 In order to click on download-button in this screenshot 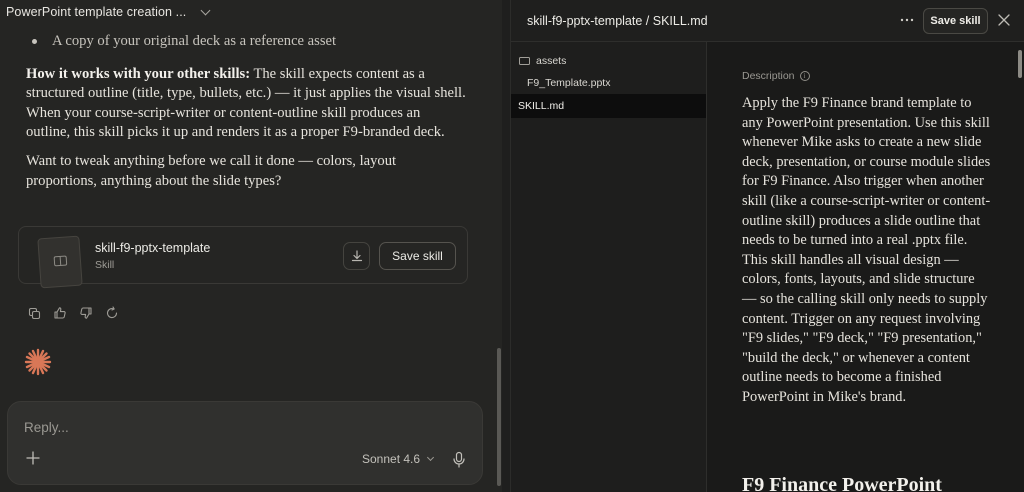, I will do `click(356, 256)`.